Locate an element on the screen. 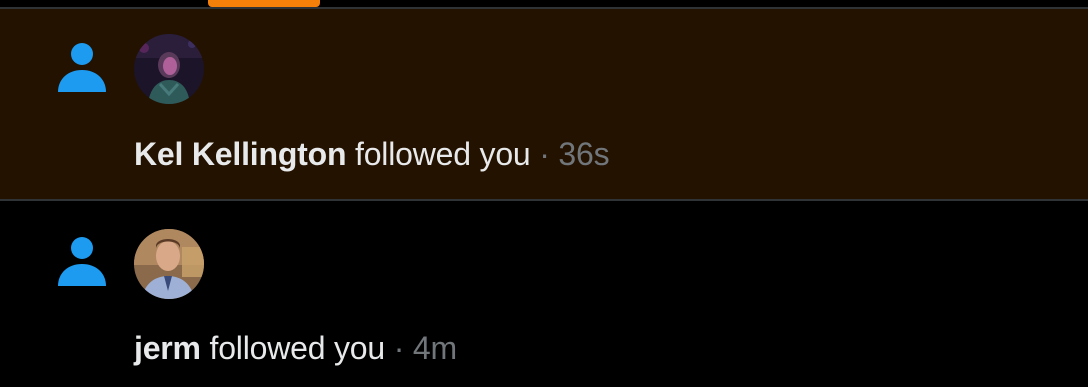 The height and width of the screenshot is (387, 1088). user-name: jerm is located at coordinates (167, 348).